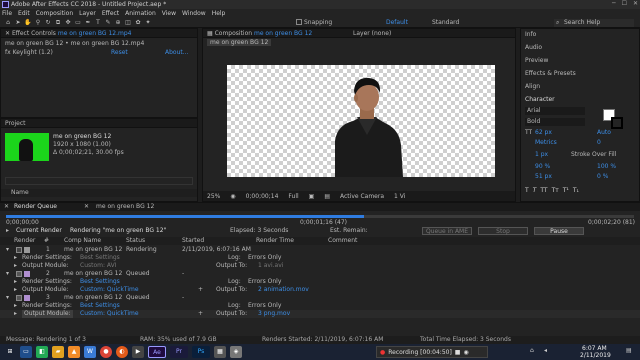  I want to click on output-module-value: Custom: QuickTime, so click(109, 314).